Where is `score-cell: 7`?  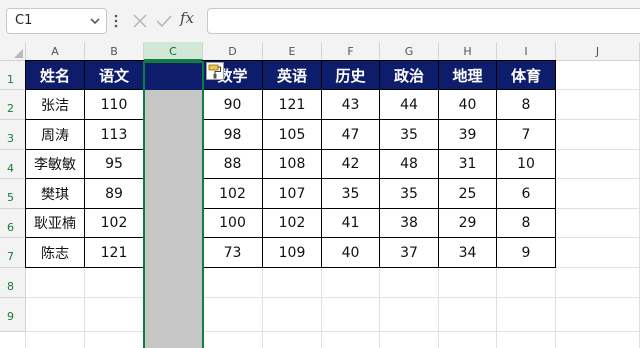
score-cell: 7 is located at coordinates (526, 135).